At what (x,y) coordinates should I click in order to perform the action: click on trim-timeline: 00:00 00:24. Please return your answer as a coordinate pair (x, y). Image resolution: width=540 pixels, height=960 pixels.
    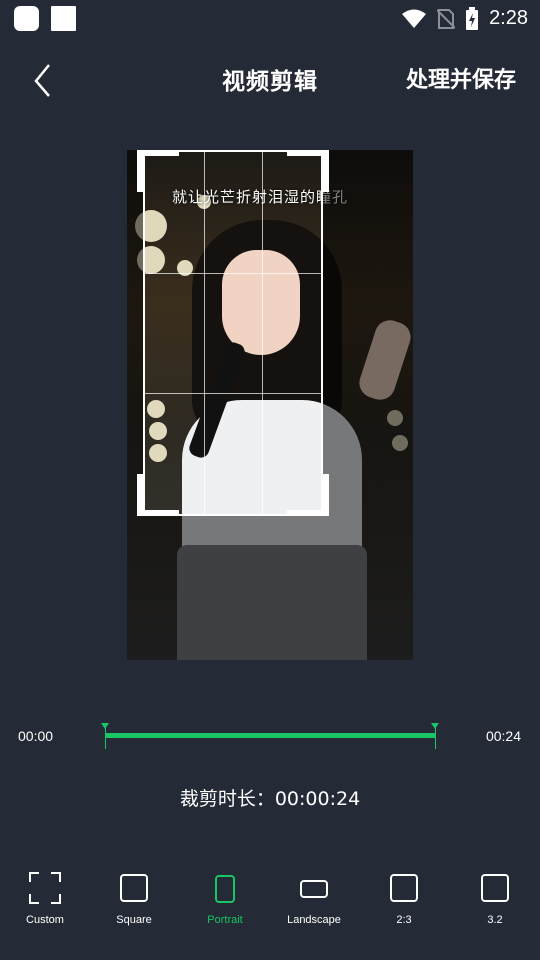
    Looking at the image, I should click on (270, 737).